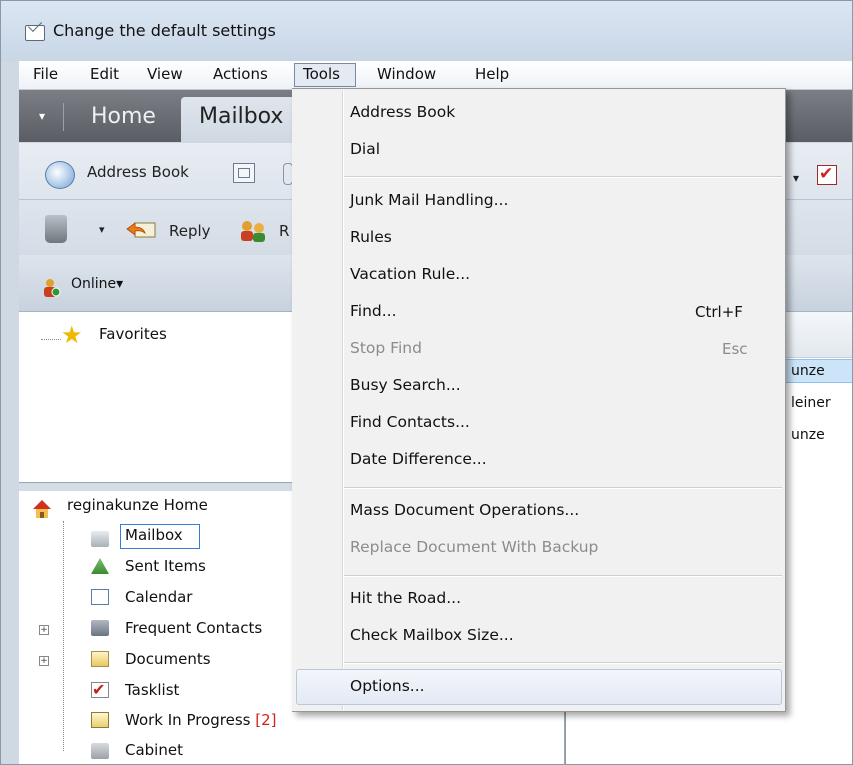  What do you see at coordinates (141, 229) in the screenshot?
I see `reply-icon` at bounding box center [141, 229].